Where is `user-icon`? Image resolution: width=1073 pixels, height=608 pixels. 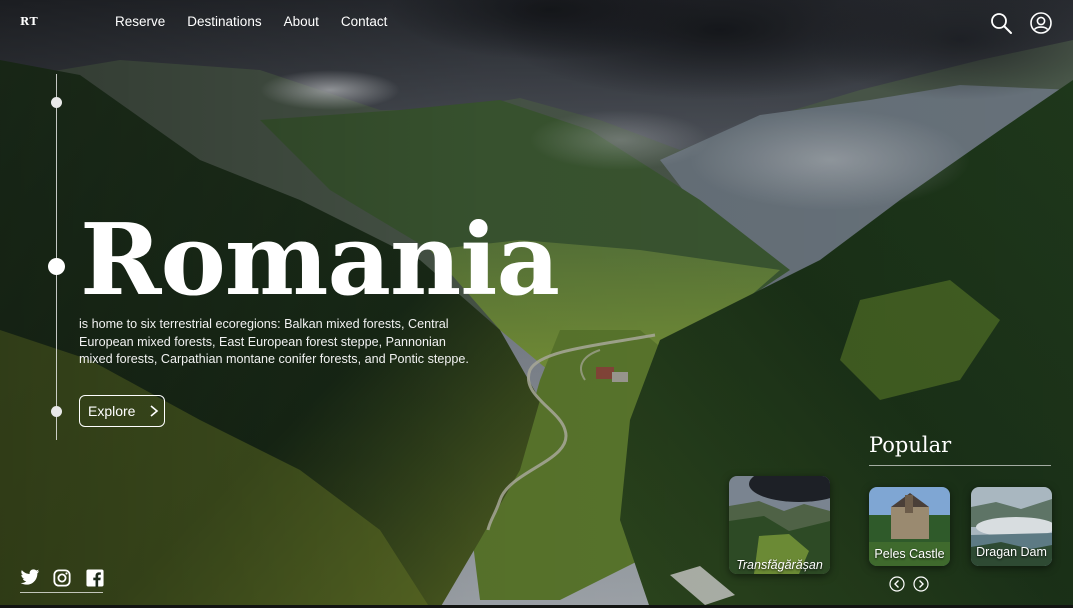 user-icon is located at coordinates (1041, 23).